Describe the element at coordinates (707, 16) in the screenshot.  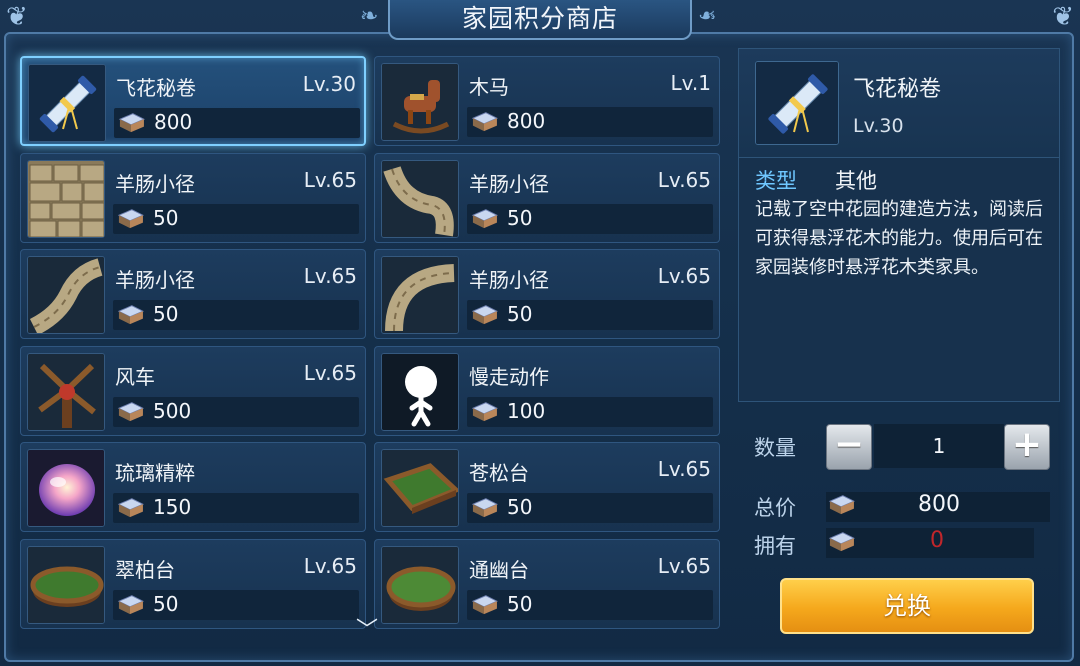
I see `title-ornament-right-icon: ❧` at that location.